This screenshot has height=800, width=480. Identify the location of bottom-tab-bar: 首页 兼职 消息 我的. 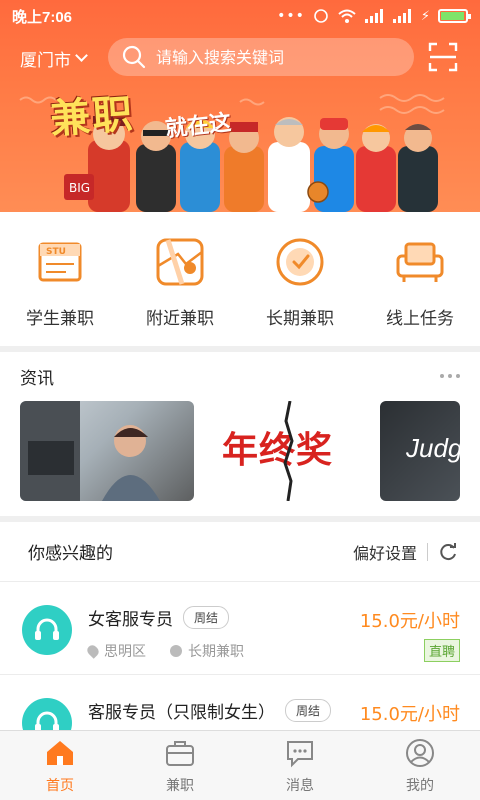
(240, 765).